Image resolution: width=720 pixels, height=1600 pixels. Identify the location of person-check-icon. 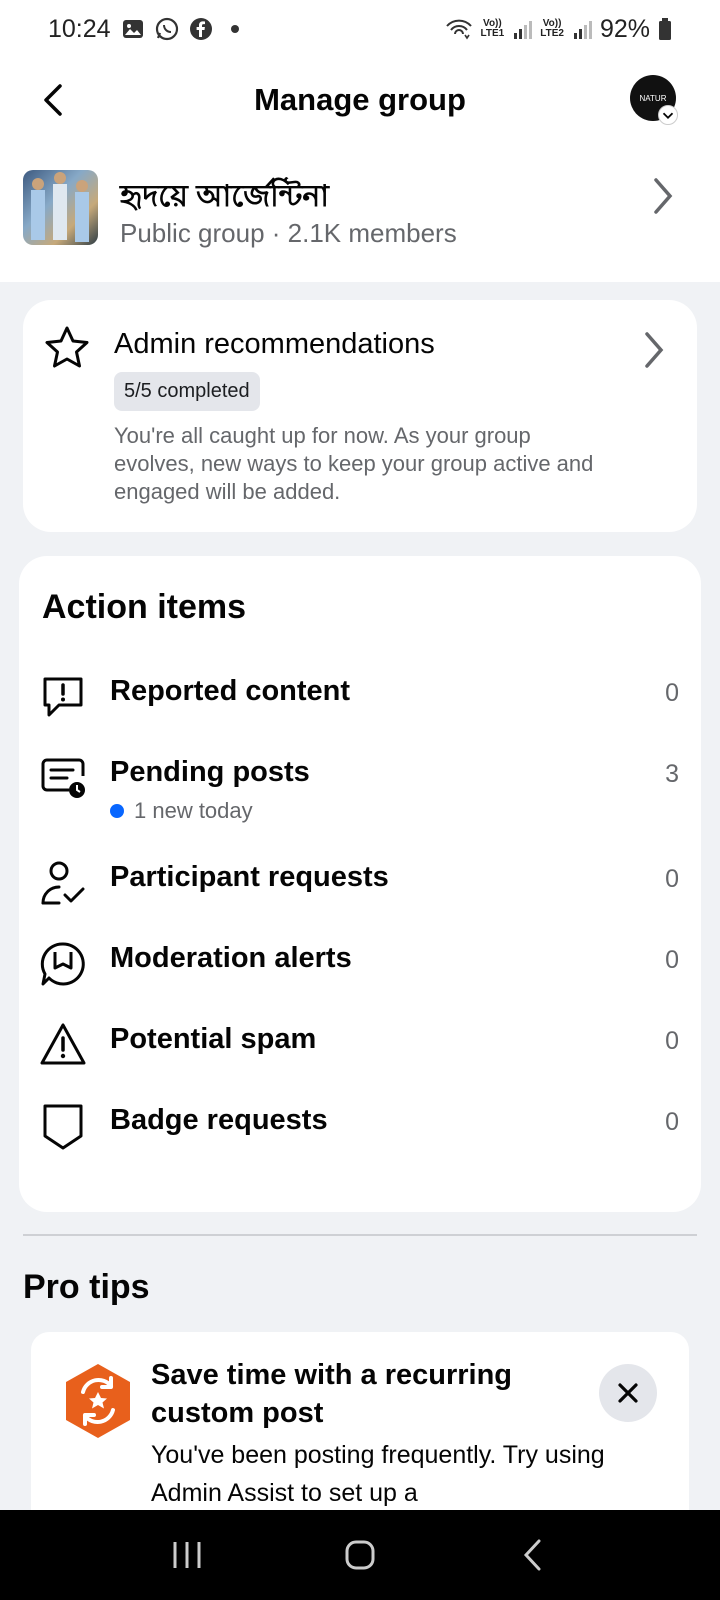
(63, 883).